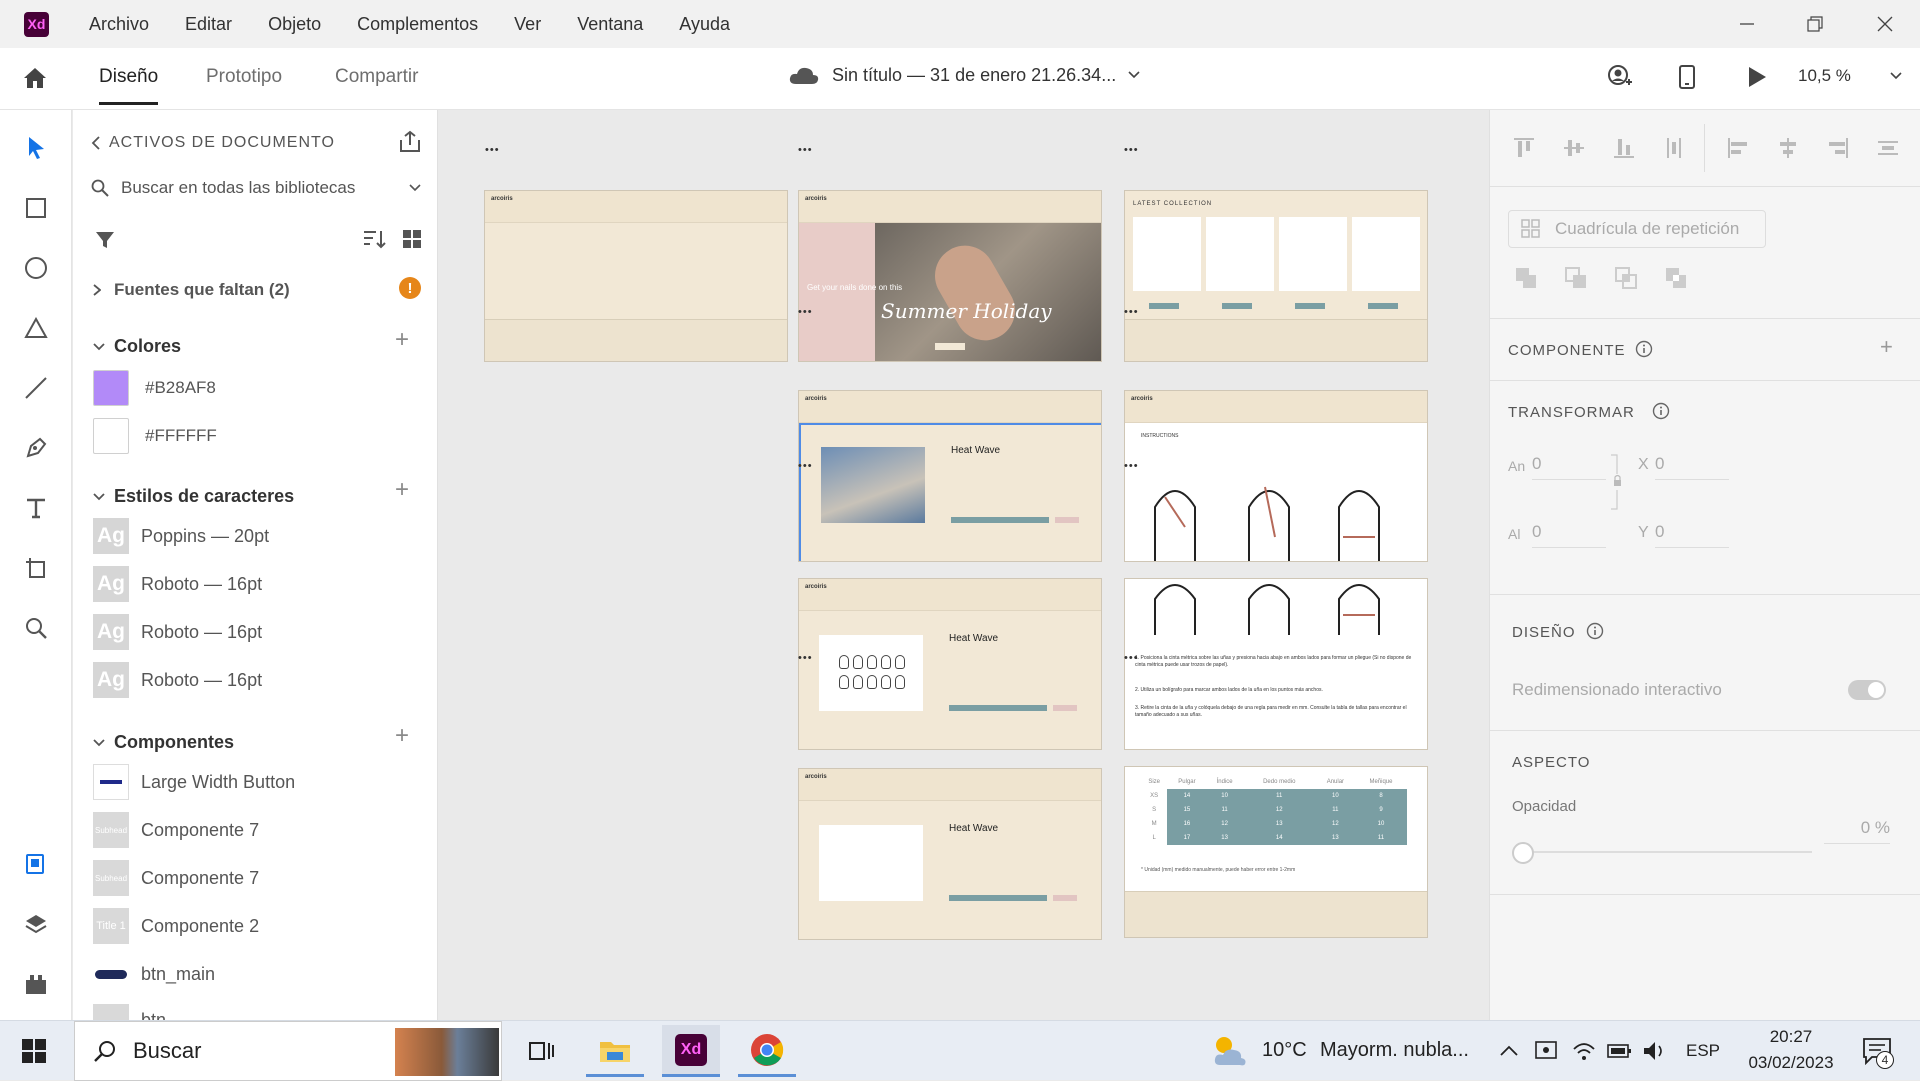 Image resolution: width=1920 pixels, height=1081 pixels. What do you see at coordinates (1230, 1053) in the screenshot?
I see `weather-icon` at bounding box center [1230, 1053].